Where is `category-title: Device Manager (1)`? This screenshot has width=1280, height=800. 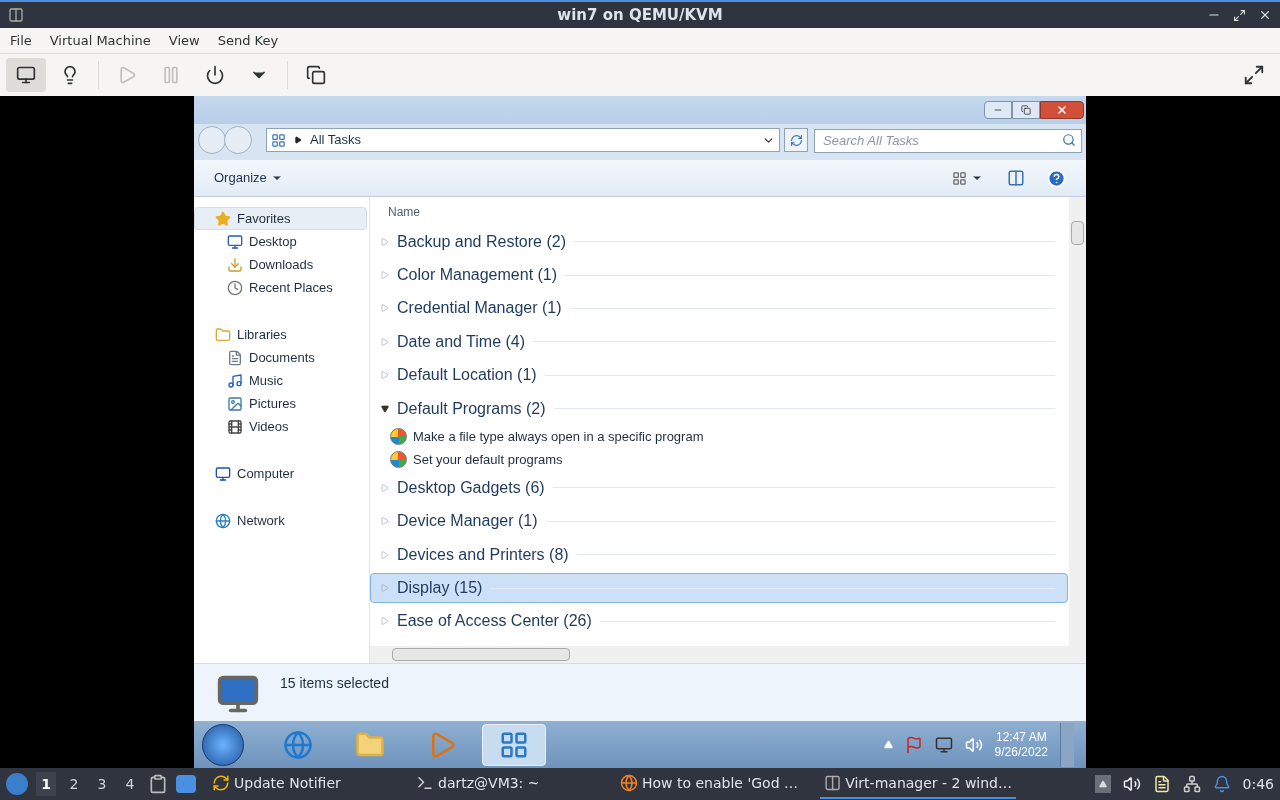
category-title: Device Manager (1) is located at coordinates (467, 521).